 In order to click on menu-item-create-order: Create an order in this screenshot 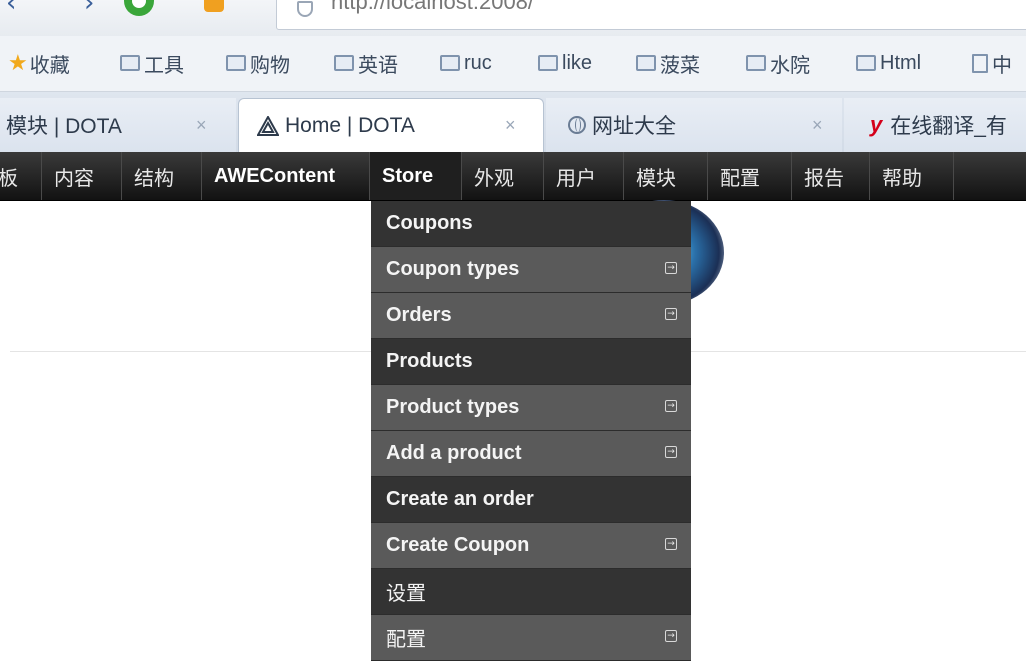, I will do `click(531, 500)`.